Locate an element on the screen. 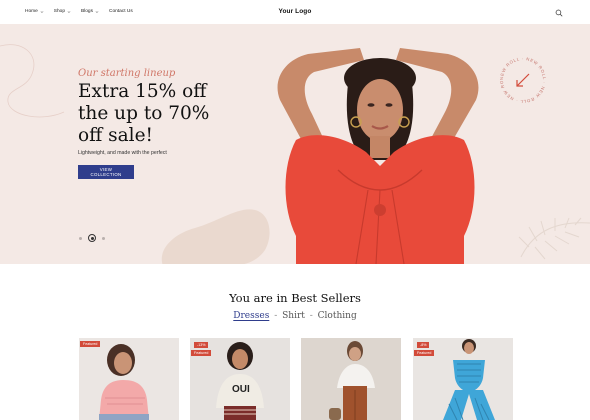 The image size is (590, 420). svg-text: OUI is located at coordinates (241, 389).